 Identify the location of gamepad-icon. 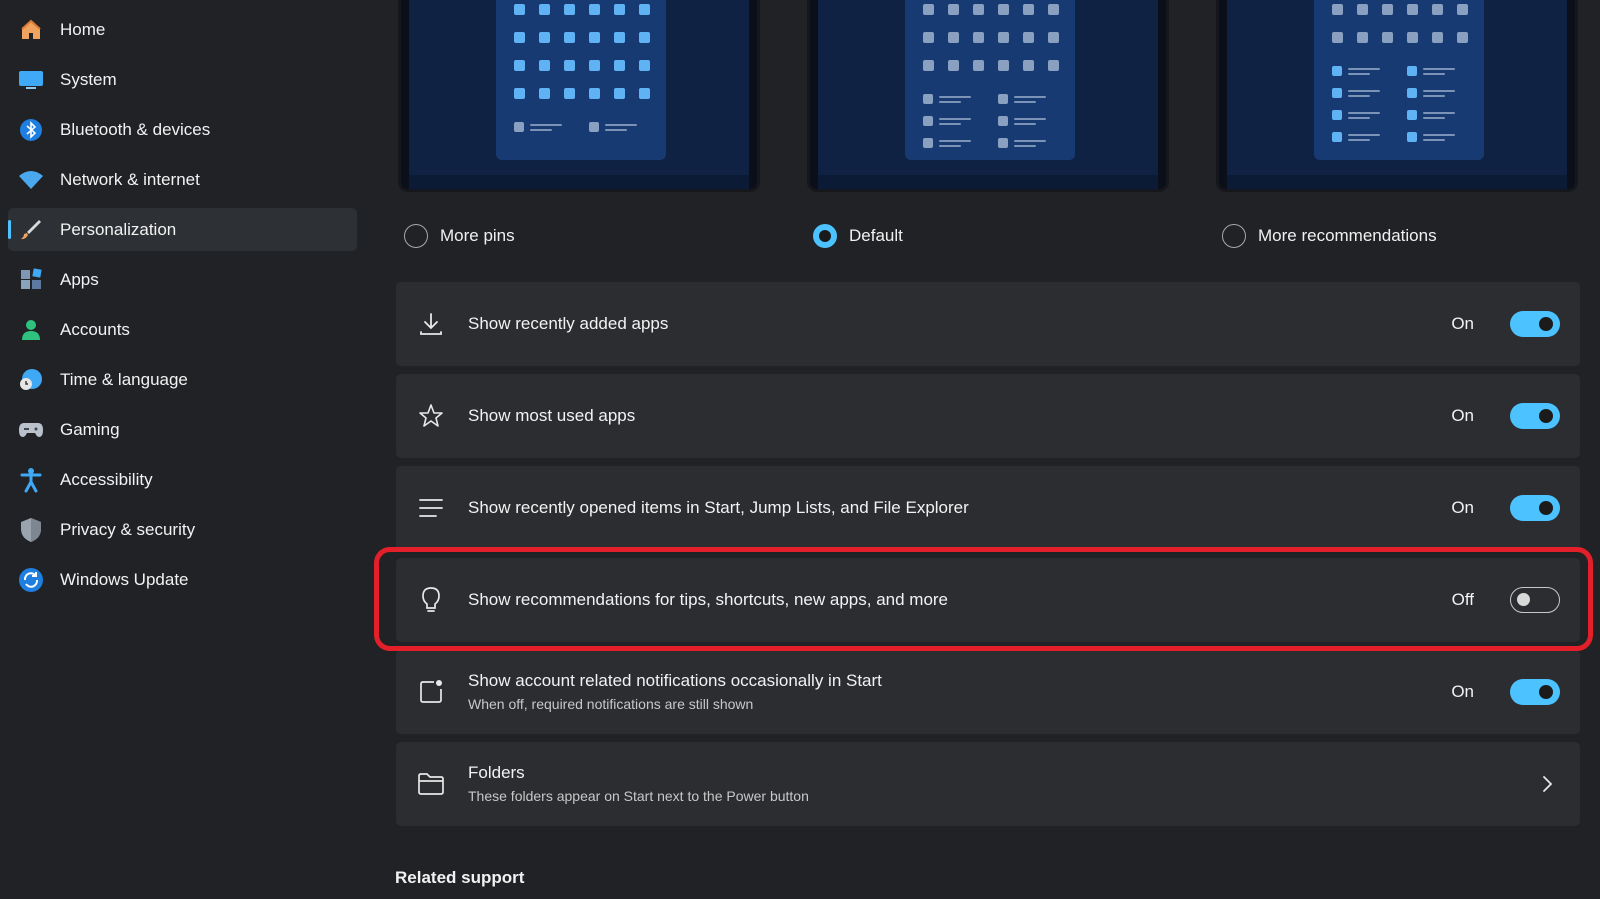
(31, 430).